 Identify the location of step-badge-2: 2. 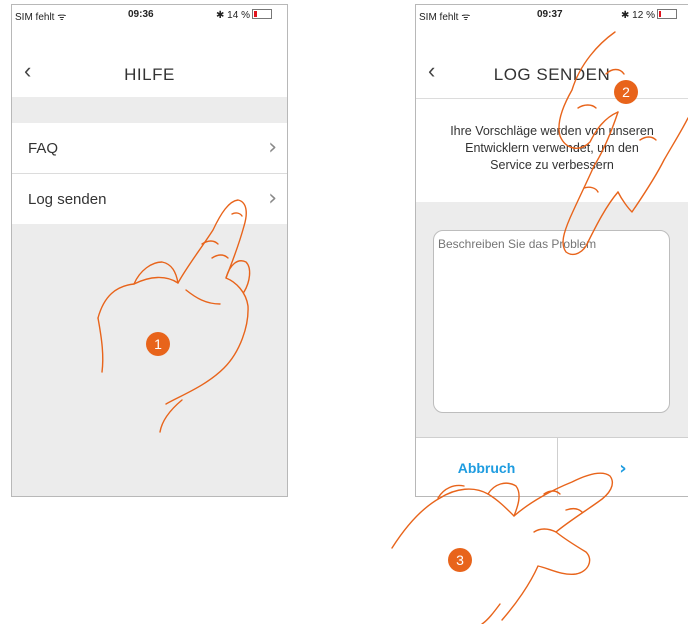
(626, 92).